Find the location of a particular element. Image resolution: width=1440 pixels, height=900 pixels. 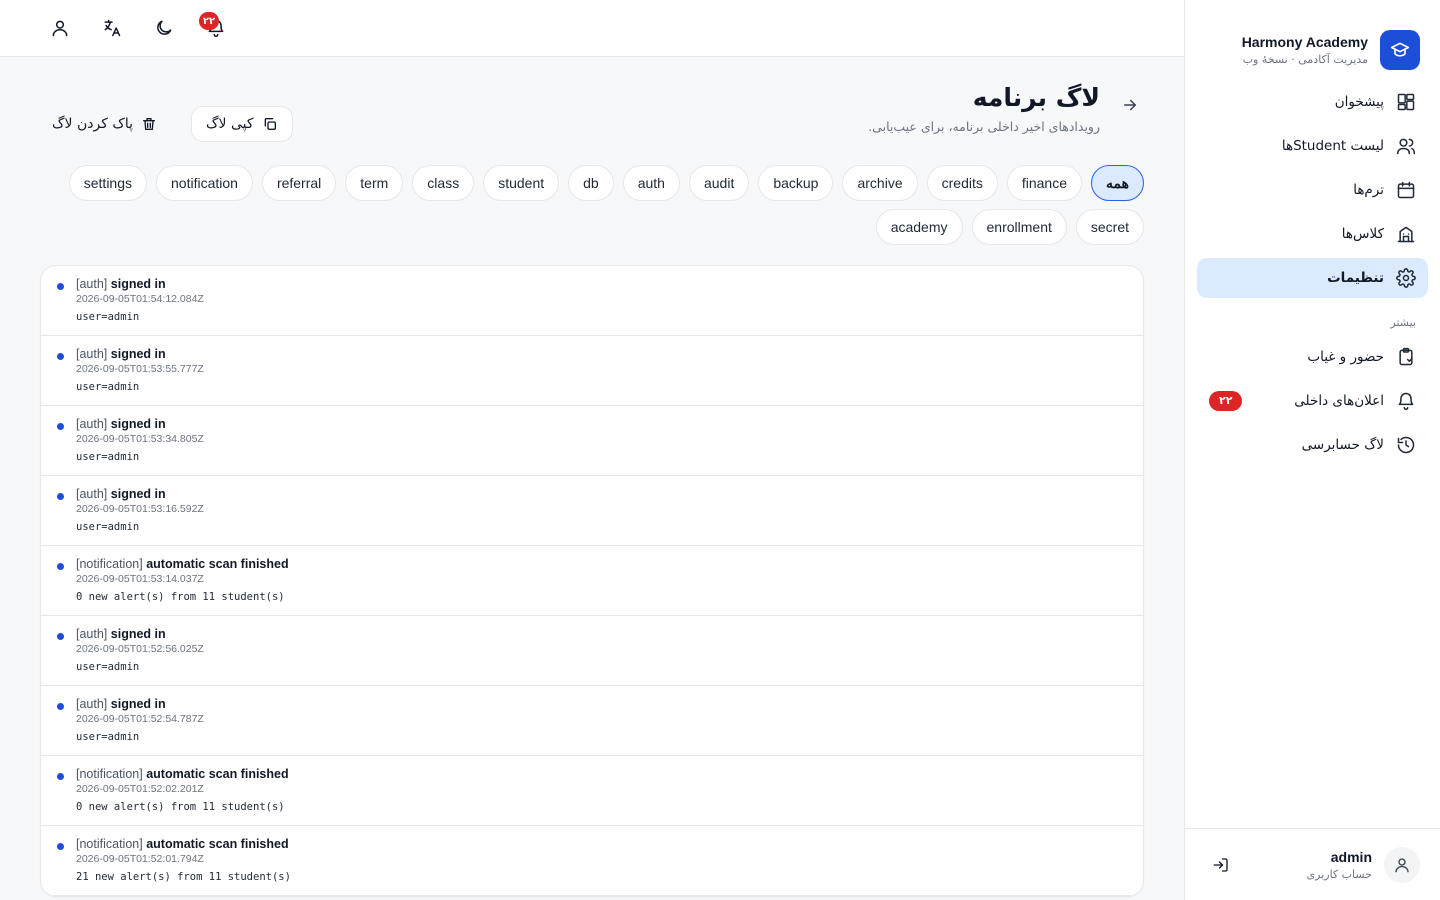

filter-chip: referral is located at coordinates (299, 183).